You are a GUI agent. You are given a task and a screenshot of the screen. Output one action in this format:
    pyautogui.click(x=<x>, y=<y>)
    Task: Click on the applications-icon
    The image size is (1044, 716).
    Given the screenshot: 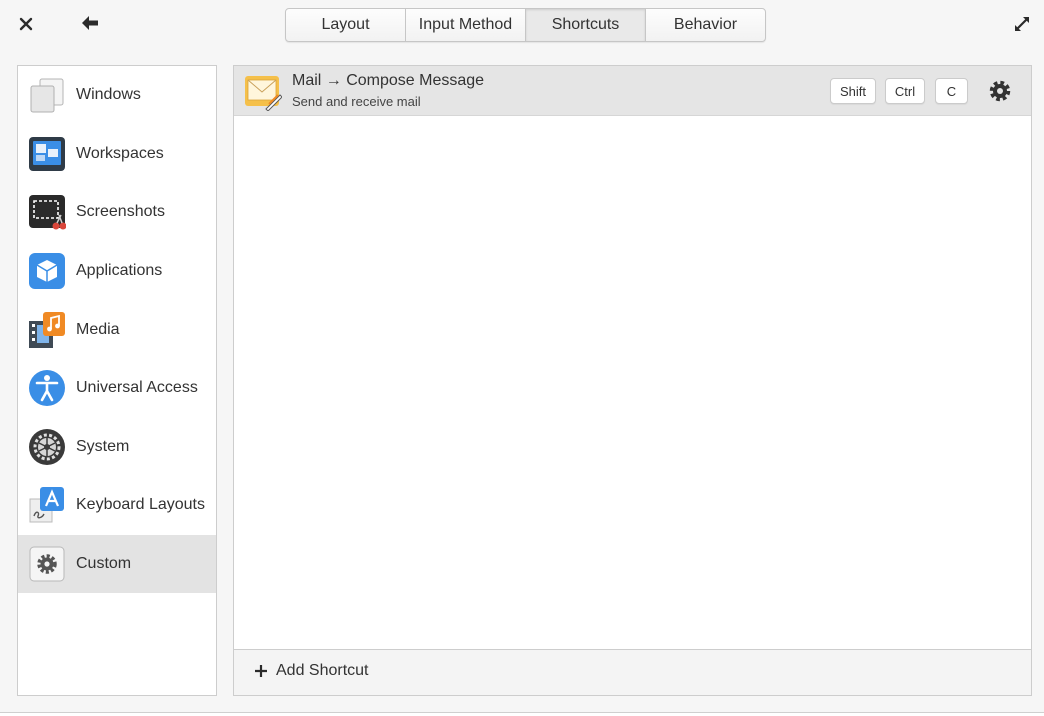 What is the action you would take?
    pyautogui.click(x=47, y=271)
    